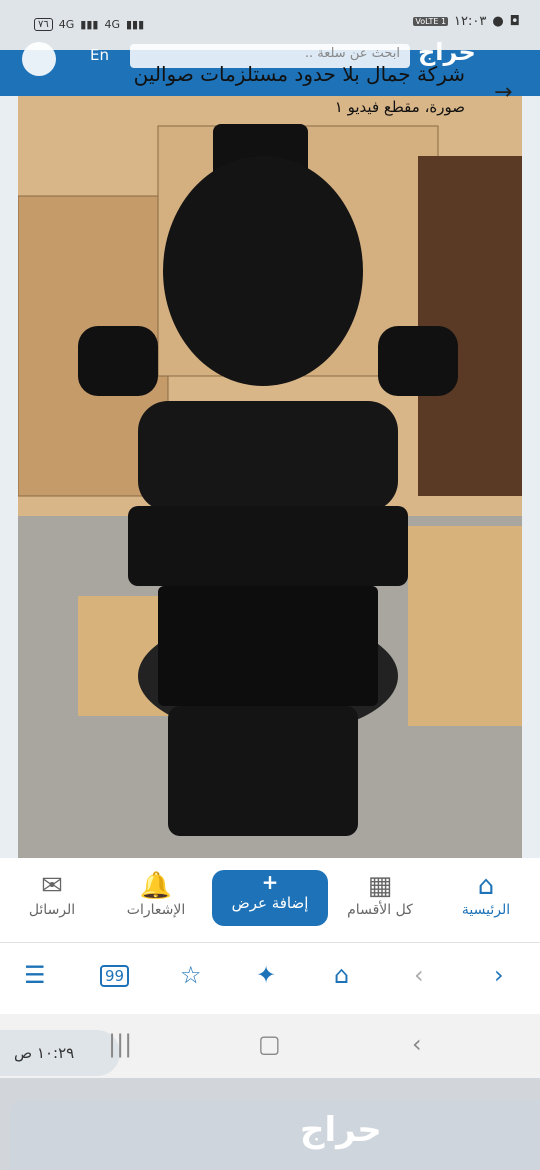  What do you see at coordinates (52, 886) in the screenshot?
I see `envelope-icon: ✉` at bounding box center [52, 886].